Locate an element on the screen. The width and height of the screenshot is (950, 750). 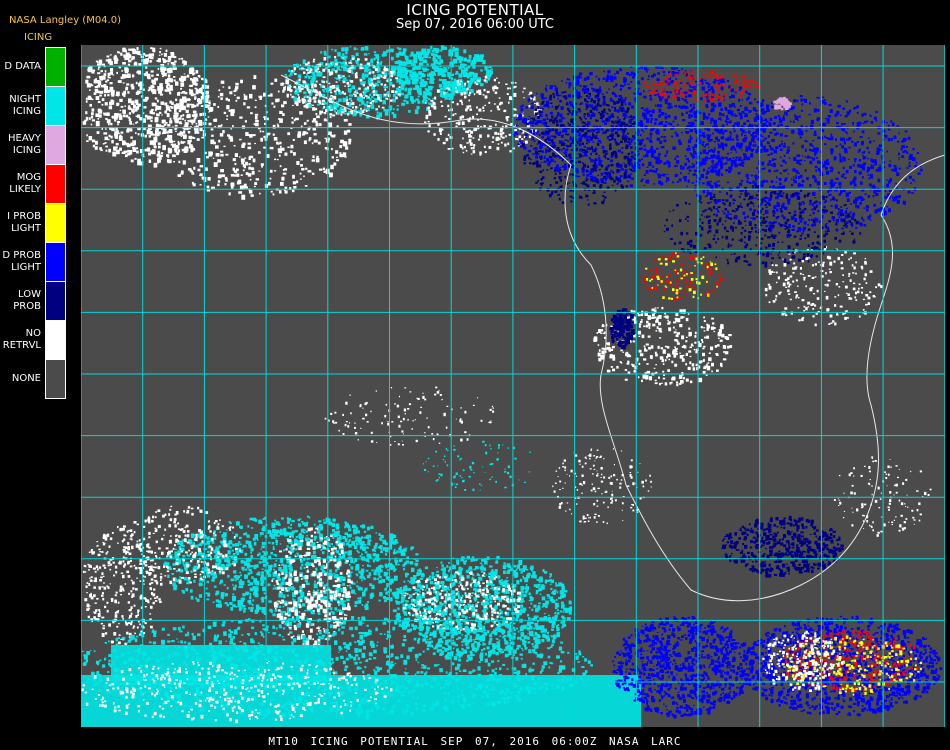
legend-label: D DATA is located at coordinates (22, 66).